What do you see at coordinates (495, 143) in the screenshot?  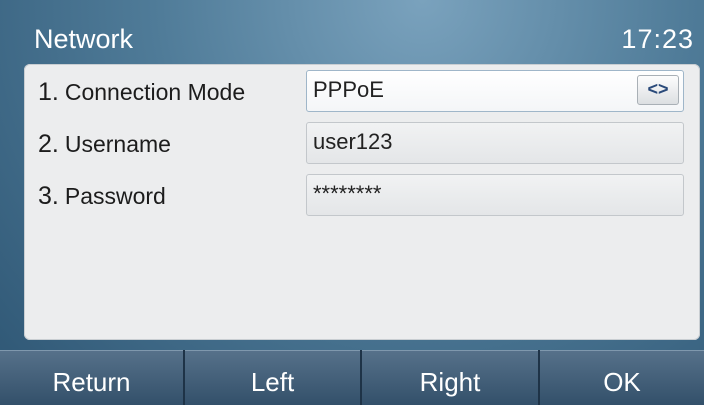 I see `username-field: user123` at bounding box center [495, 143].